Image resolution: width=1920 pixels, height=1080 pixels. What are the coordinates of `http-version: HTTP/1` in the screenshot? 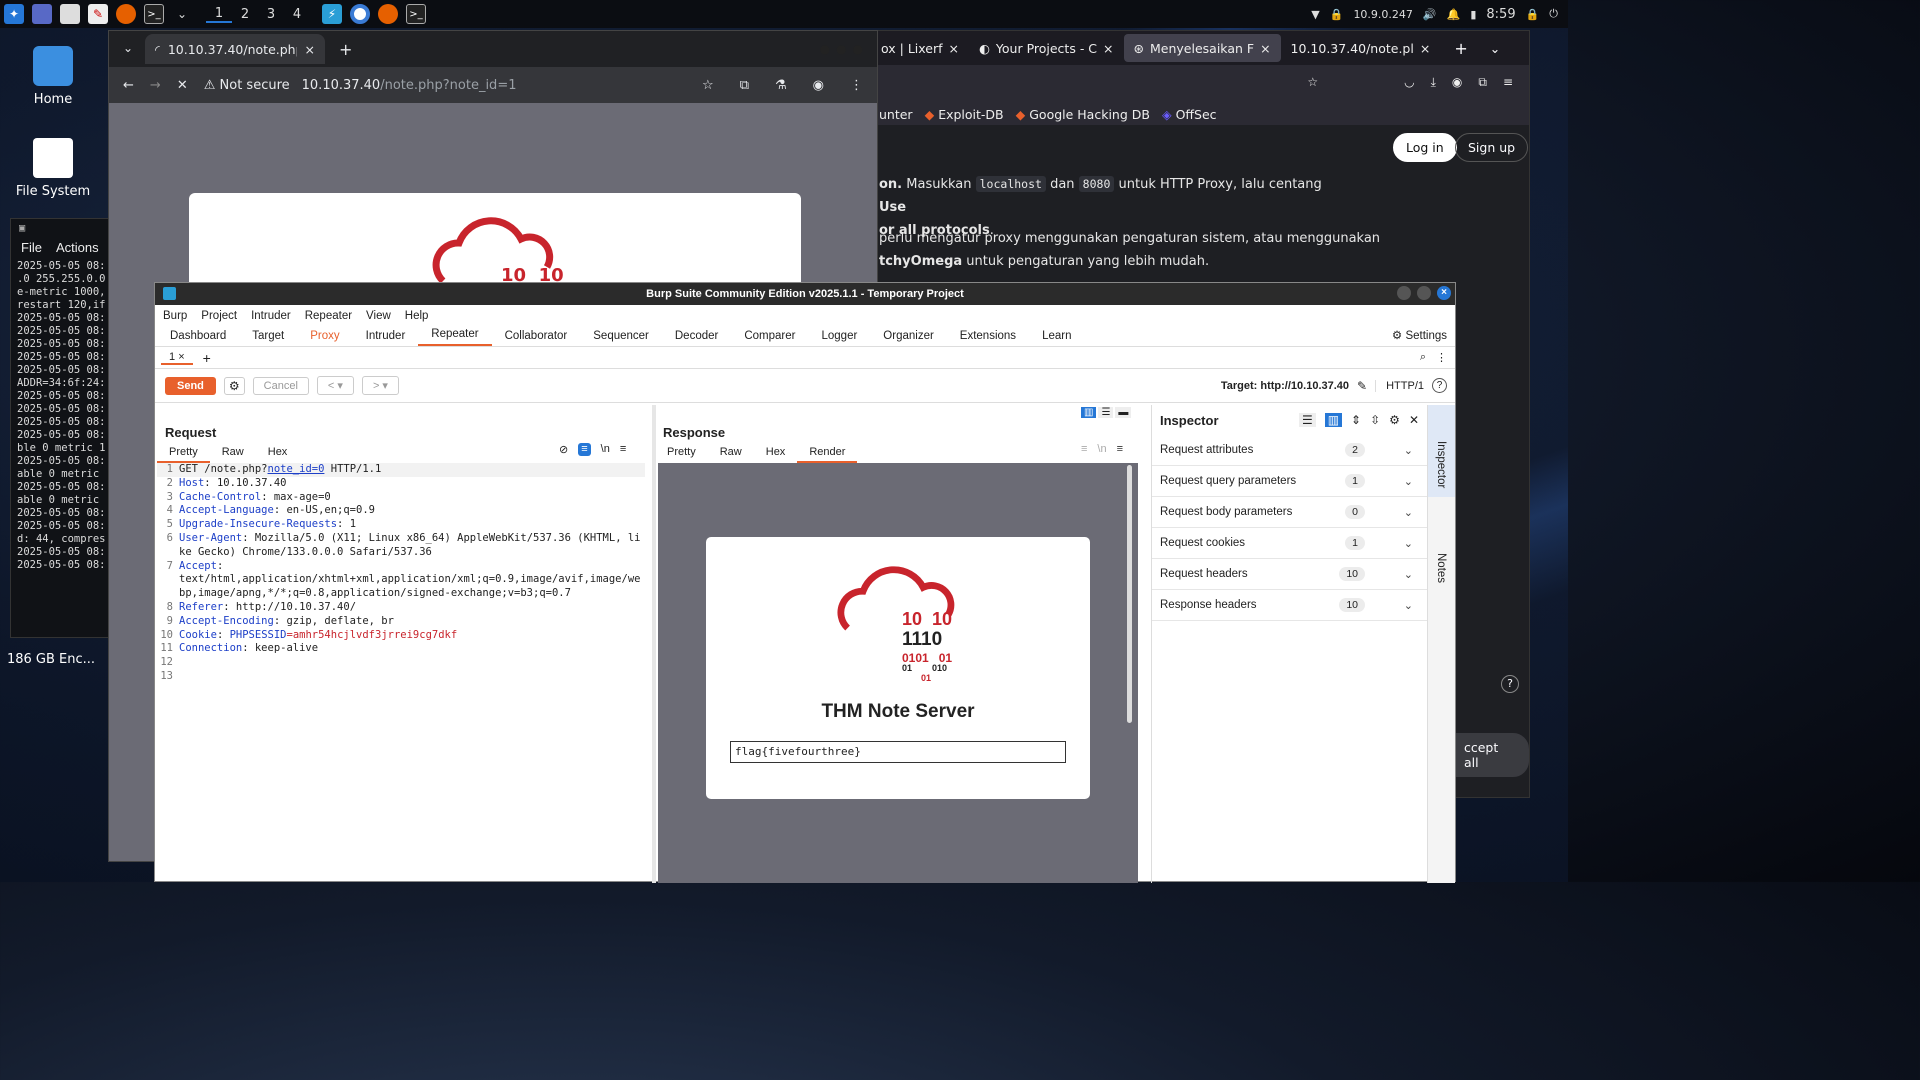 It's located at (1399, 385).